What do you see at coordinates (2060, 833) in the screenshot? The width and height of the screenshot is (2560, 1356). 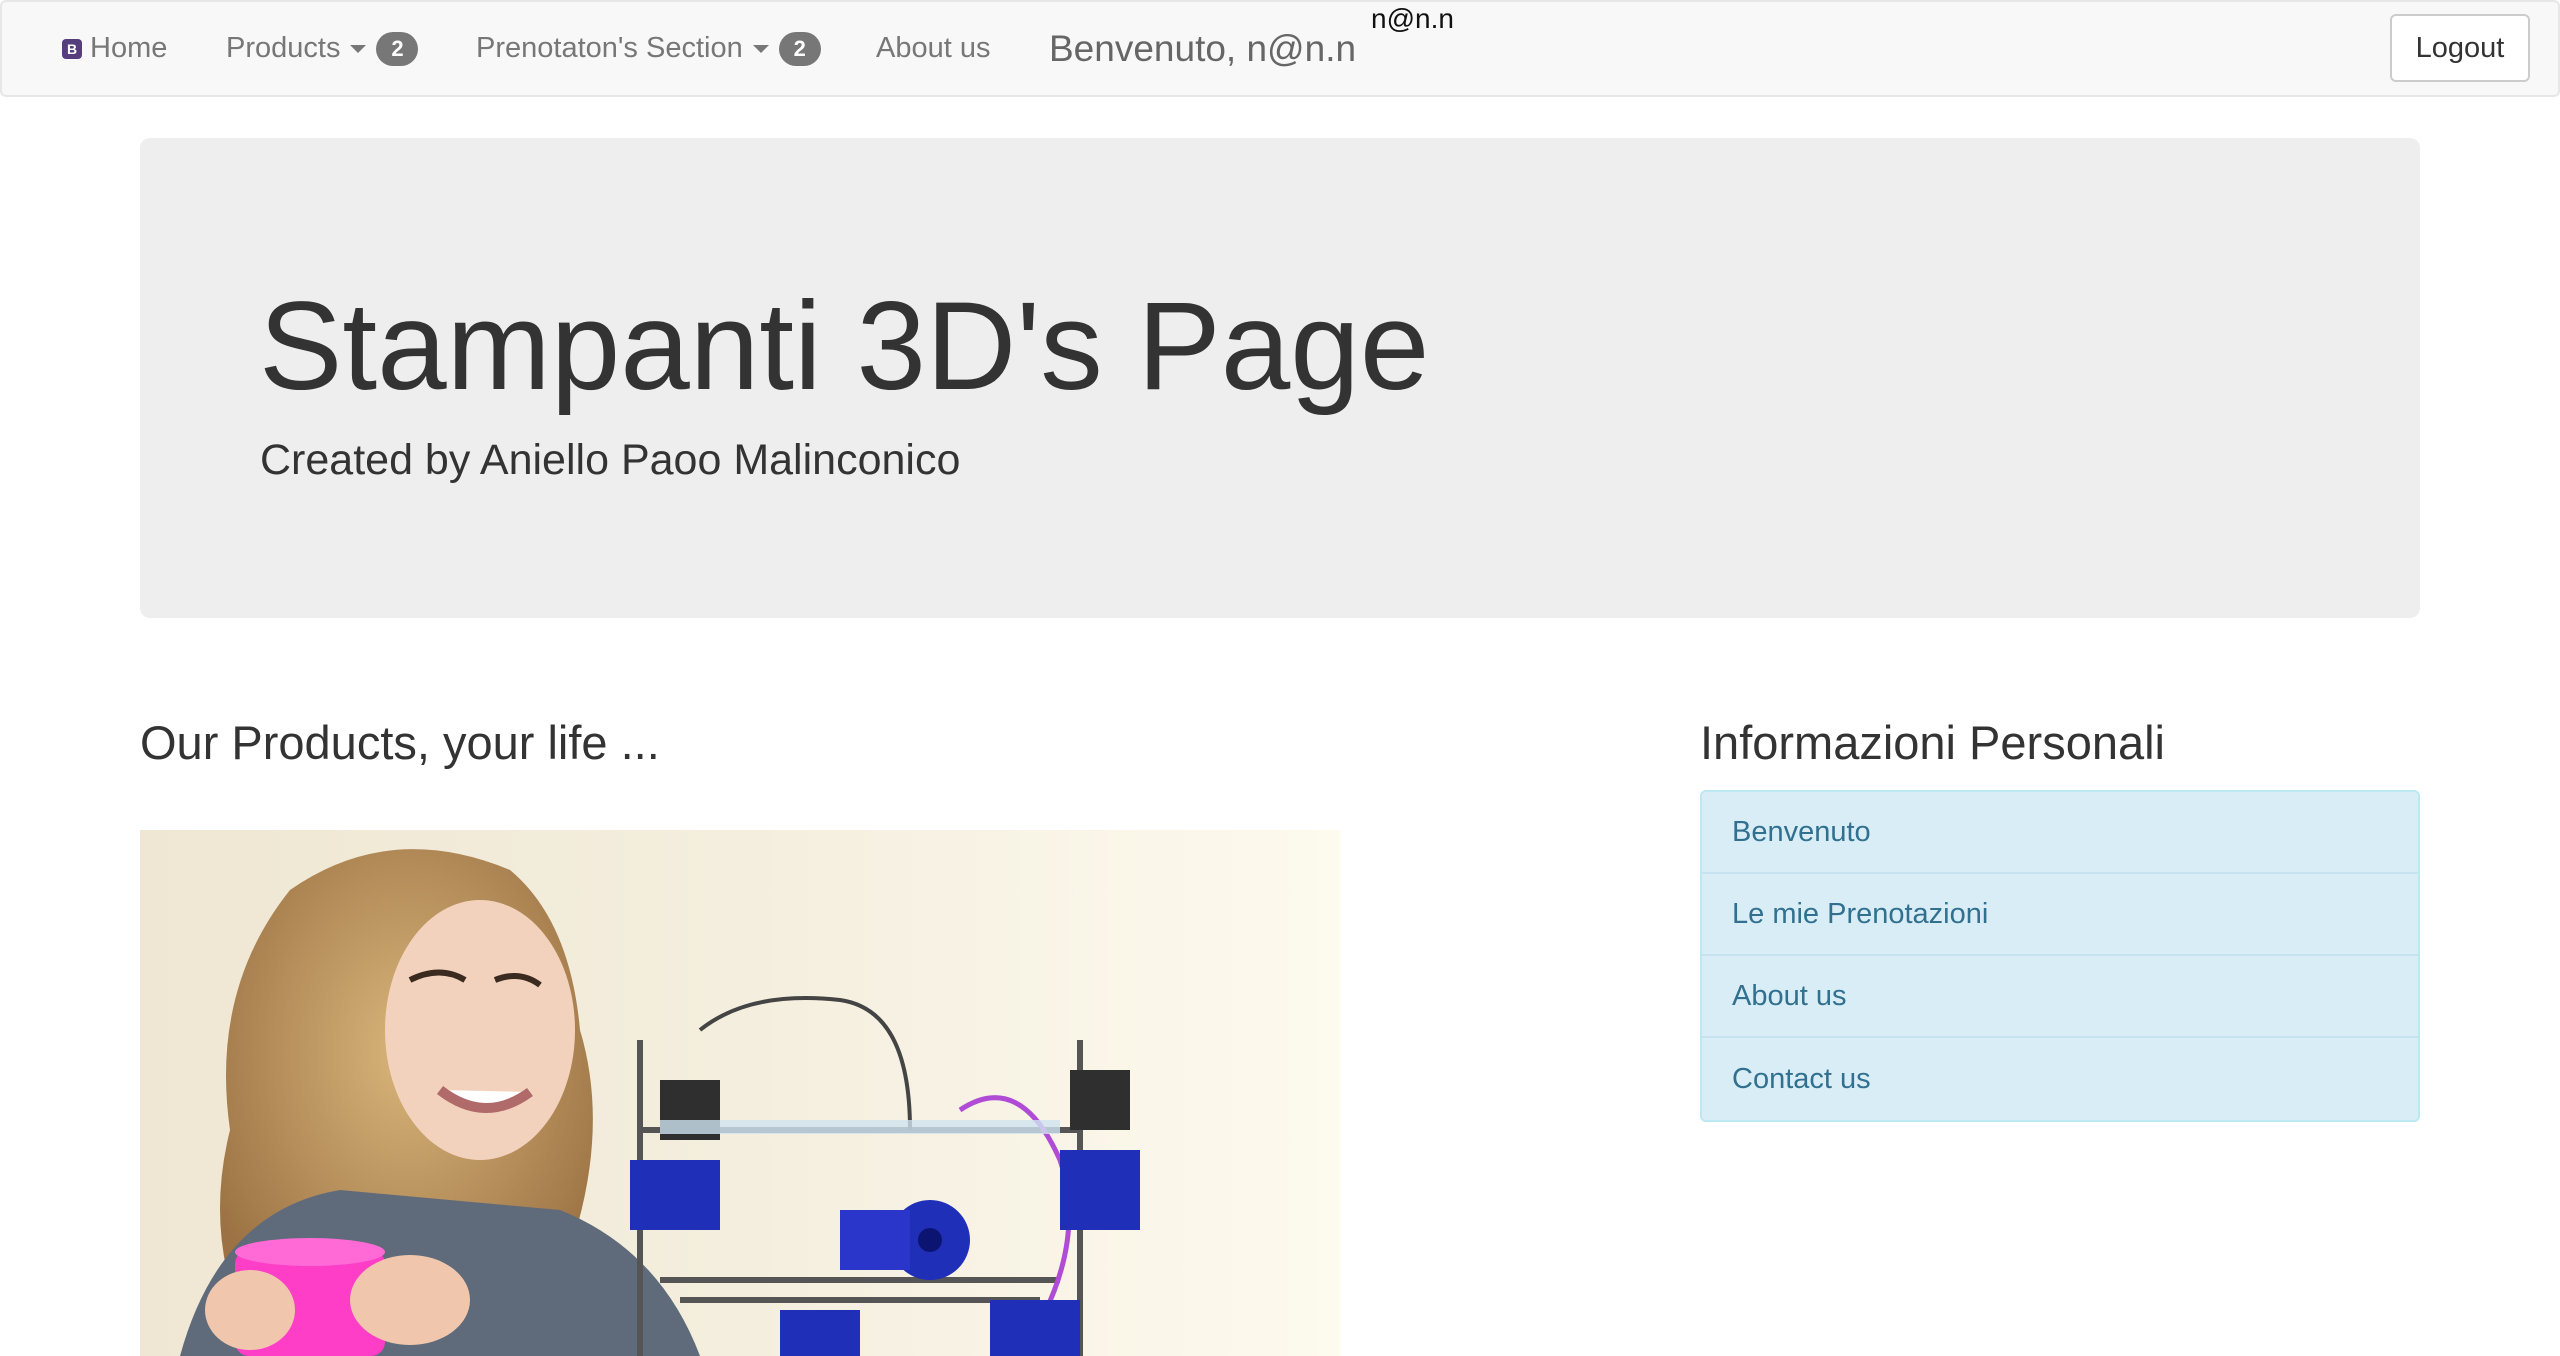 I see `list-item-benvenuto: Benvenuto` at bounding box center [2060, 833].